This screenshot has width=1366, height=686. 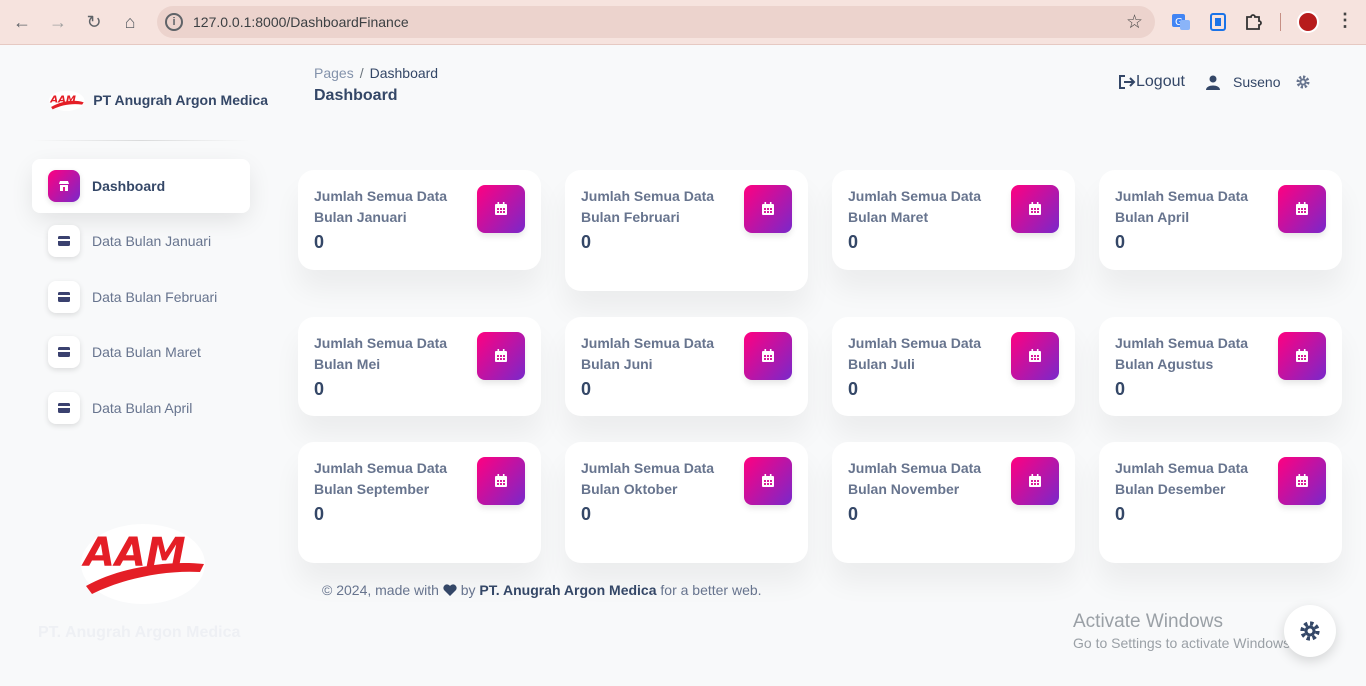 What do you see at coordinates (381, 478) in the screenshot?
I see `card-label: Jumlah Semua Data Bulan September` at bounding box center [381, 478].